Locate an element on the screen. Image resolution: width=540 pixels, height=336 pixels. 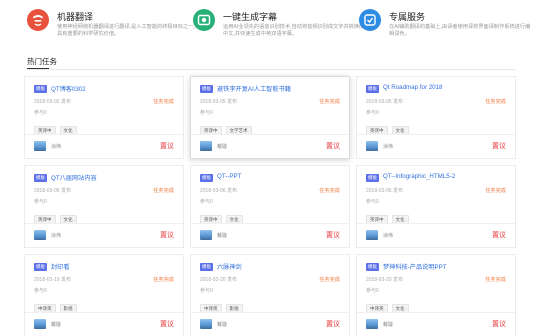
feature-title: 一键生成字幕 is located at coordinates (250, 17).